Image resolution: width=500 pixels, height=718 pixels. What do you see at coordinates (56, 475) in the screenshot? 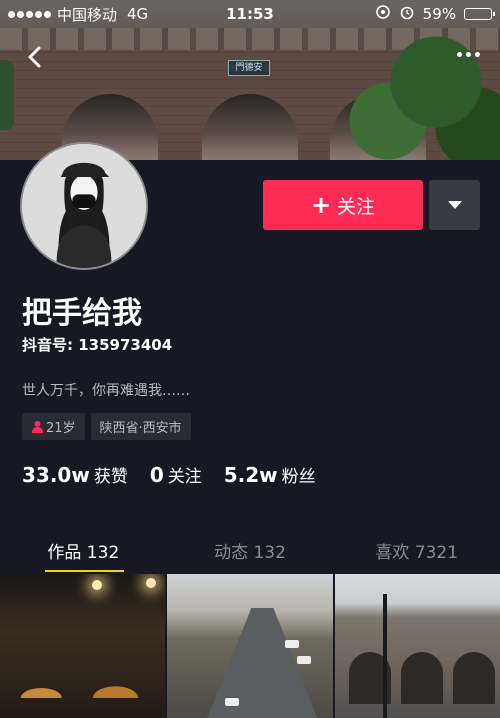
I see `likes-count: 33.0w` at bounding box center [56, 475].